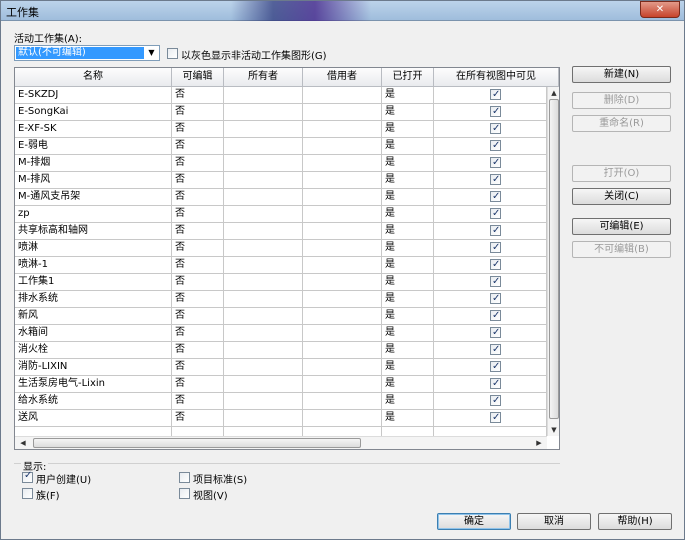  What do you see at coordinates (93, 350) in the screenshot?
I see `cell-name: 消火栓` at bounding box center [93, 350].